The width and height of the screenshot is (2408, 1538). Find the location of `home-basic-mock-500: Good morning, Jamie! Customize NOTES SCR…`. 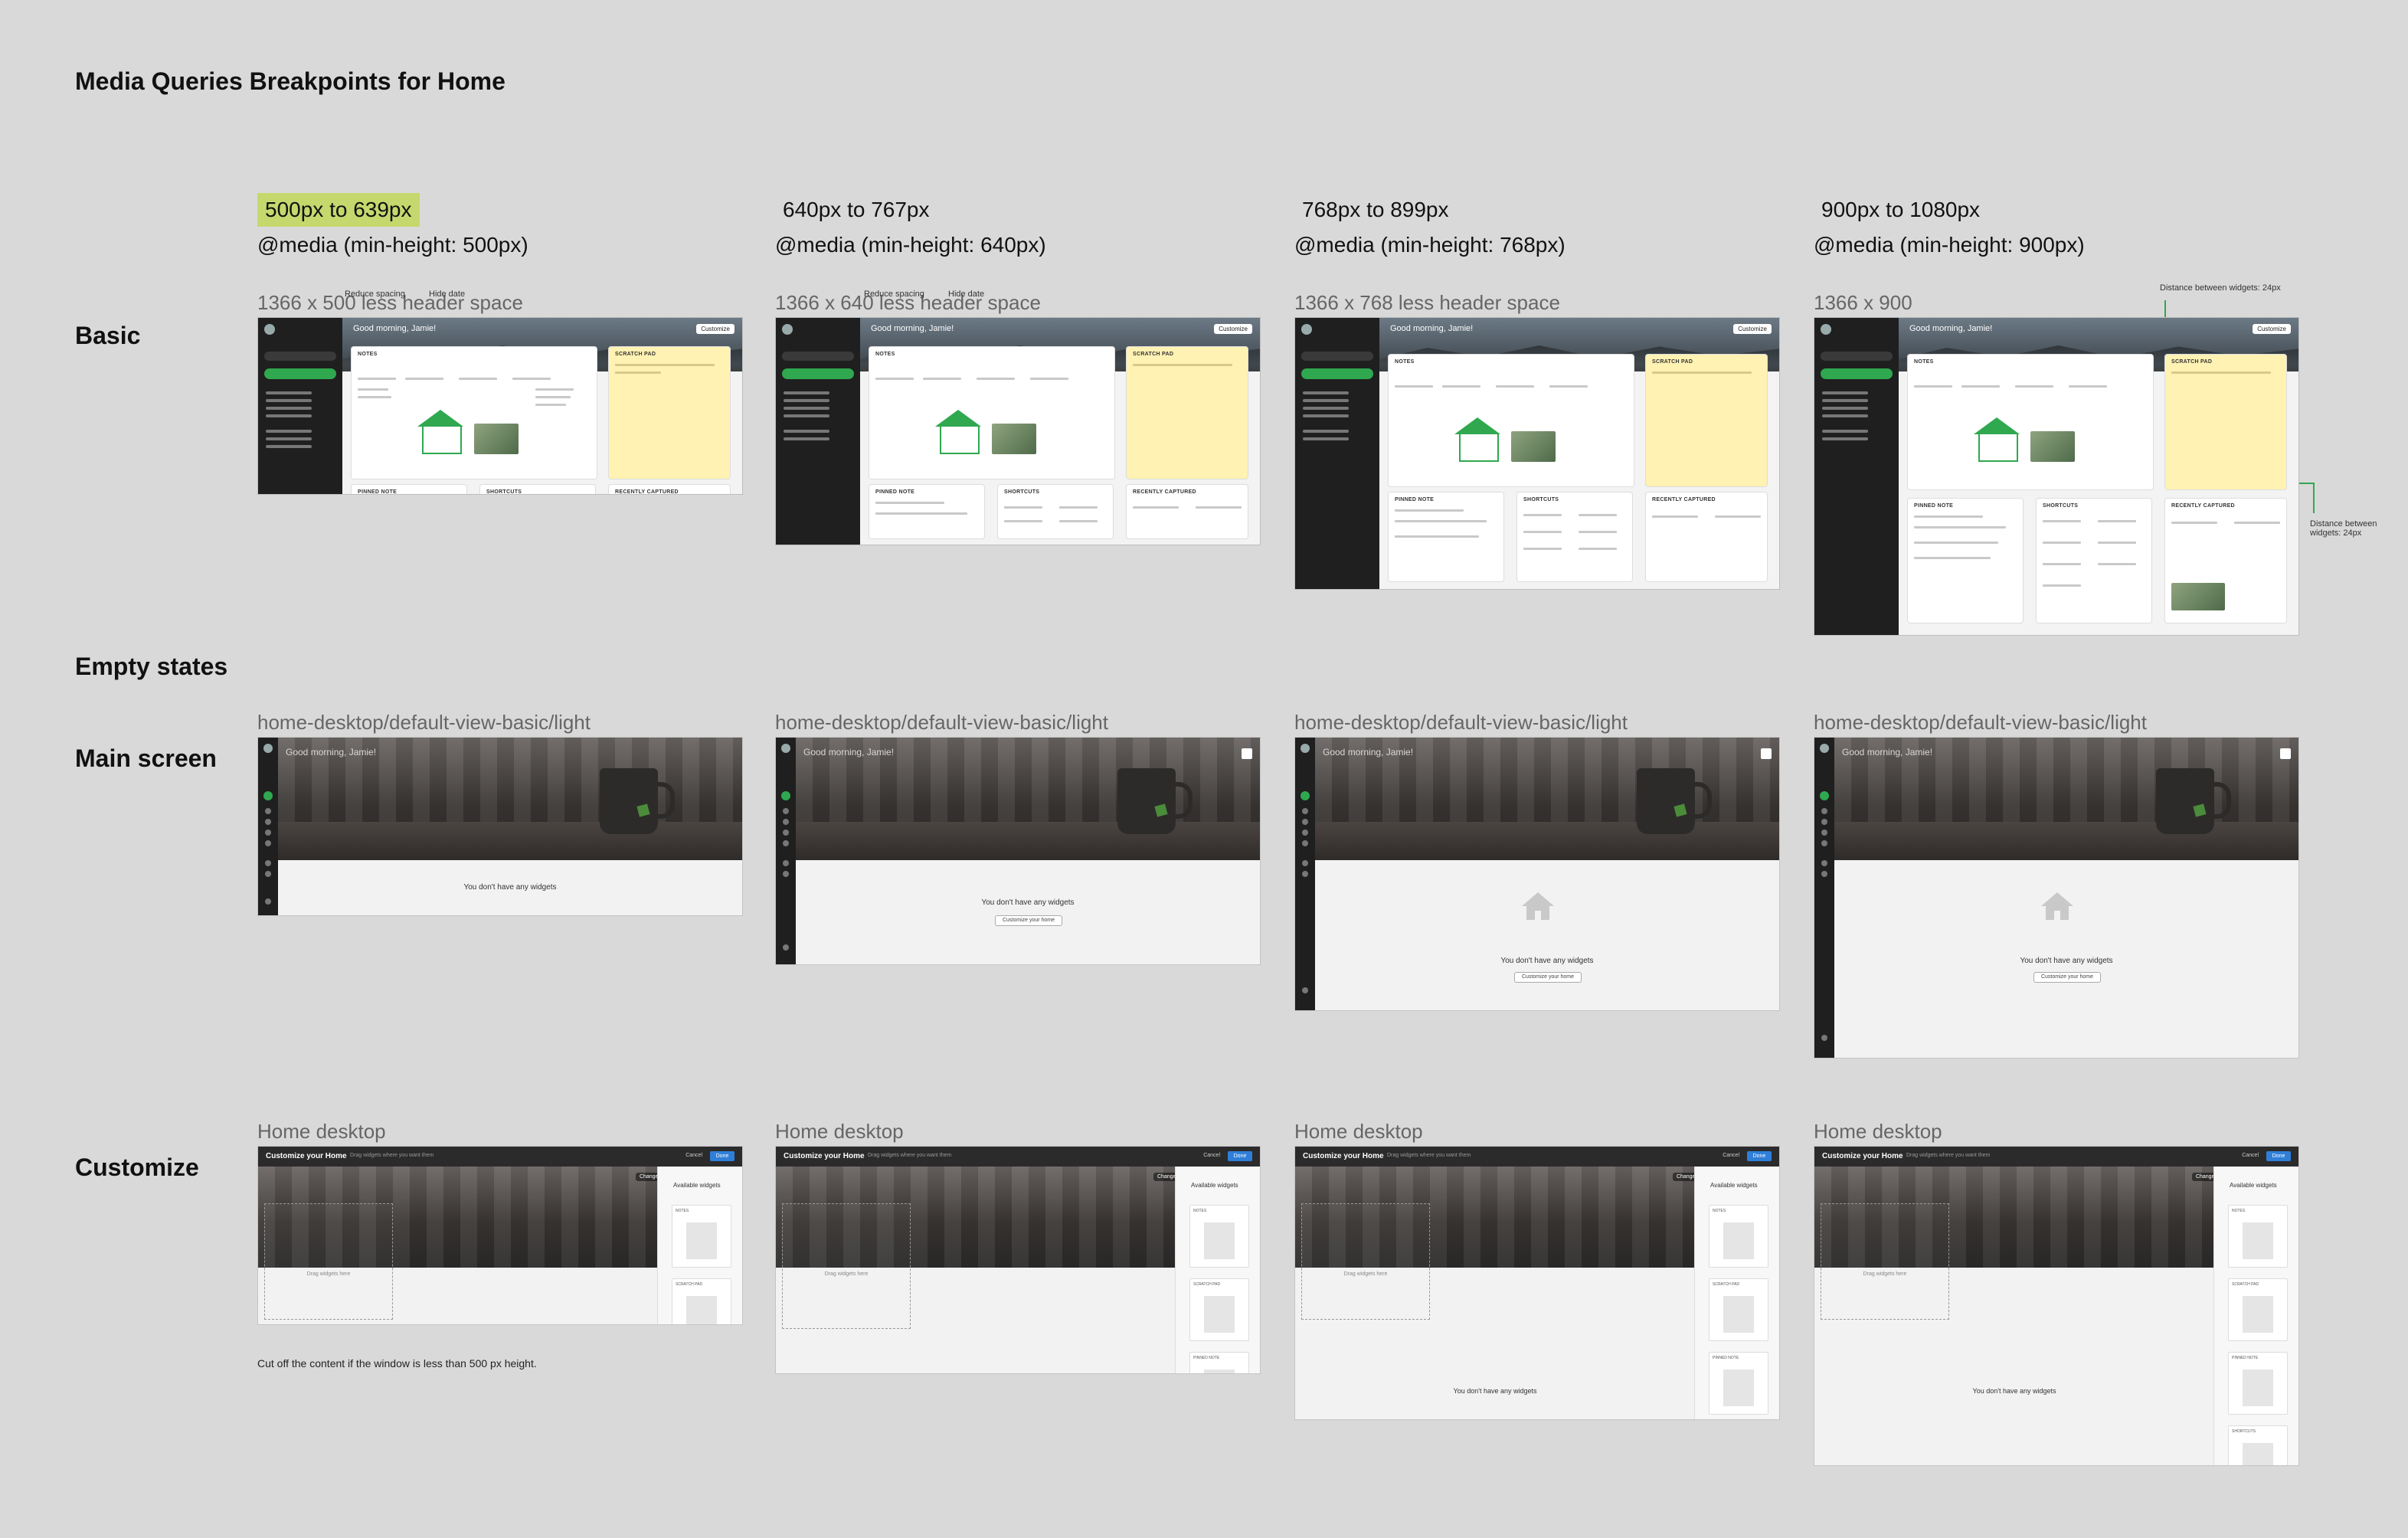

home-basic-mock-500: Good morning, Jamie! Customize NOTES SCR… is located at coordinates (500, 406).